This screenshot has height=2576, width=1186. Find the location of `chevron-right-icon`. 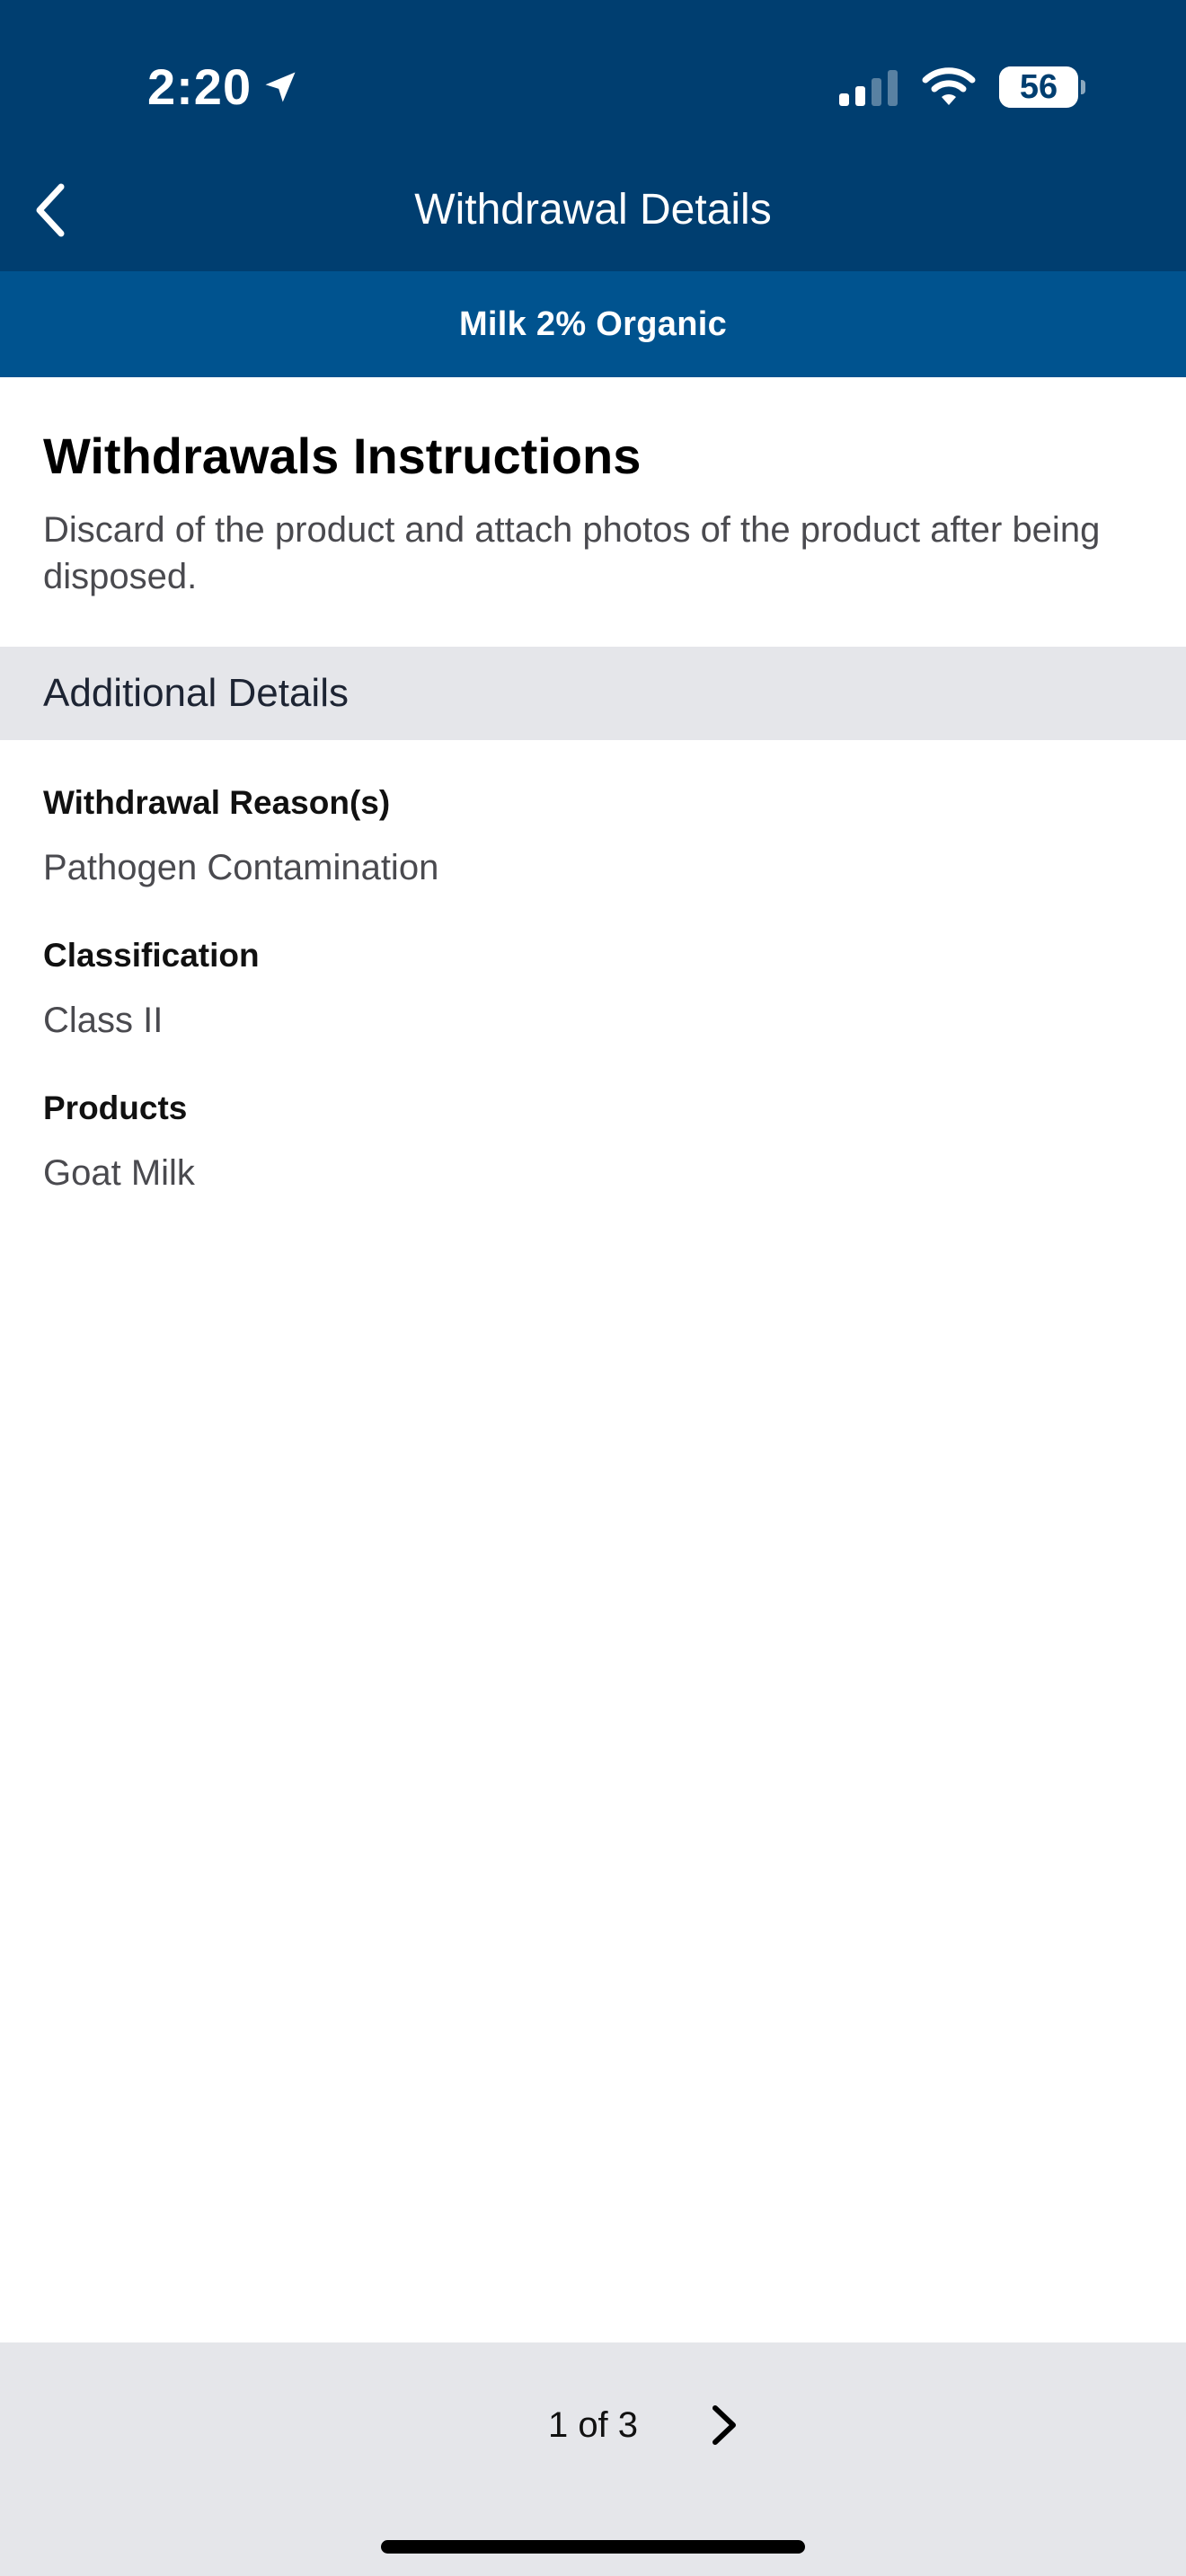

chevron-right-icon is located at coordinates (724, 2425).